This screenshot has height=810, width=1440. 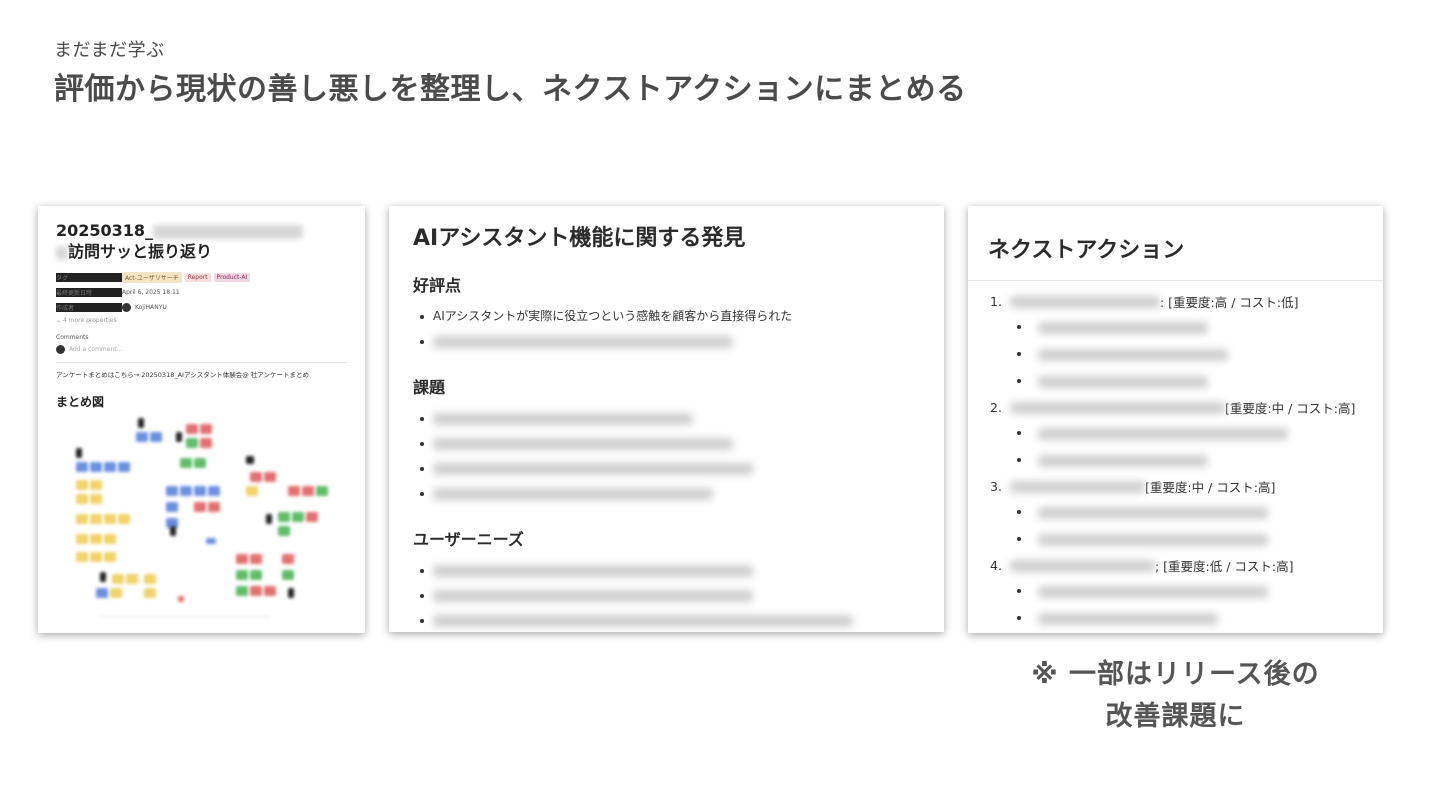 I want to click on action-number: 2., so click(x=996, y=407).